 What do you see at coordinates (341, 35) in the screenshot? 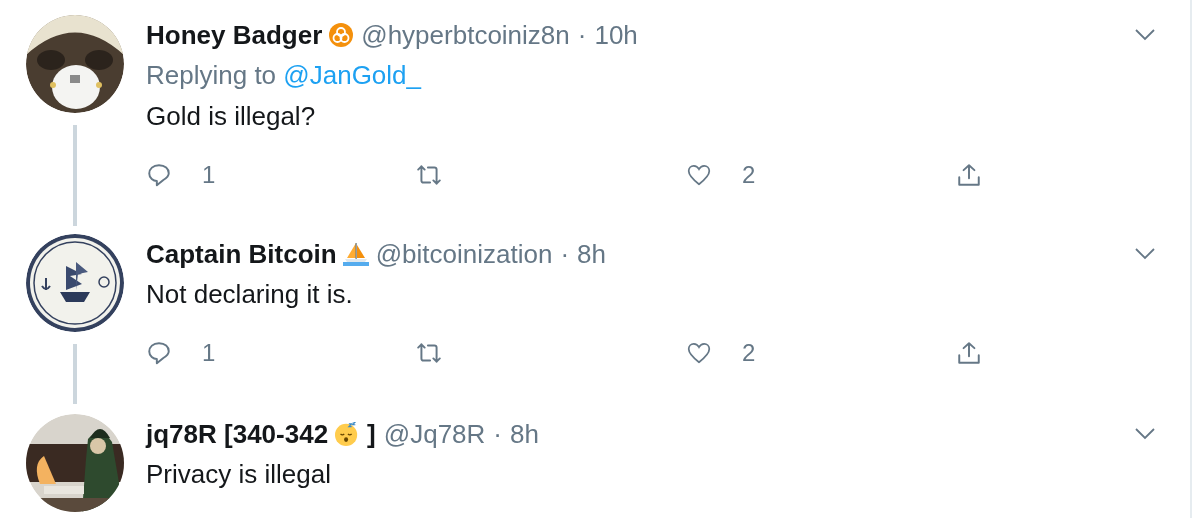
I see `biohazard-icon` at bounding box center [341, 35].